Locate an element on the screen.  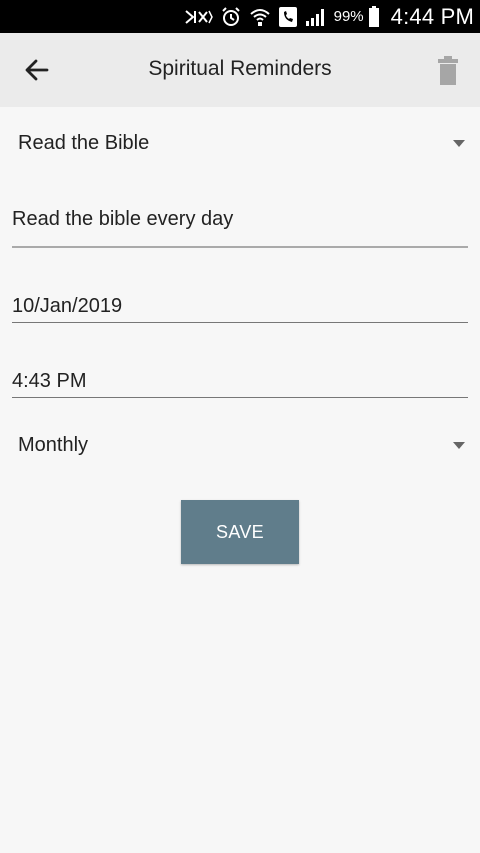
time-field is located at coordinates (240, 381).